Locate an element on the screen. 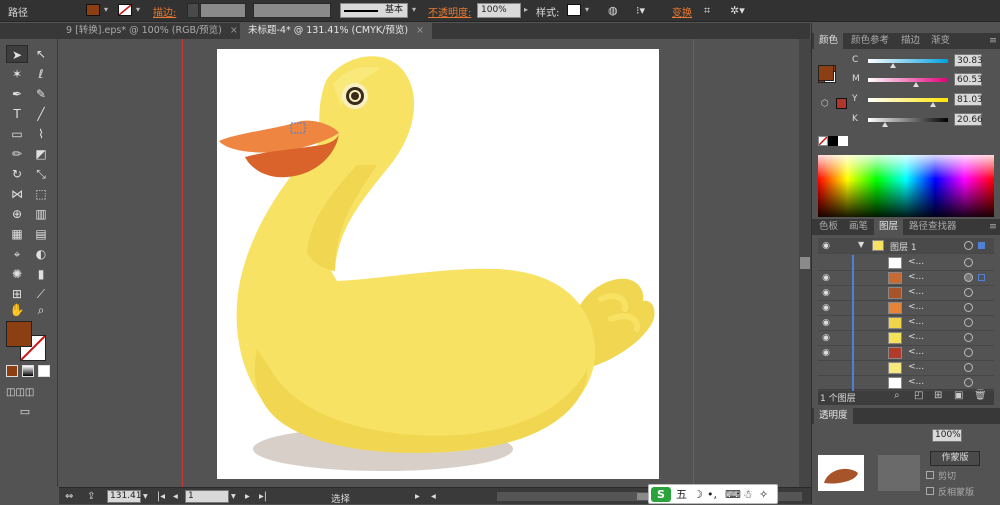  artboard-dropdown-icon: ▾ is located at coordinates (233, 496).